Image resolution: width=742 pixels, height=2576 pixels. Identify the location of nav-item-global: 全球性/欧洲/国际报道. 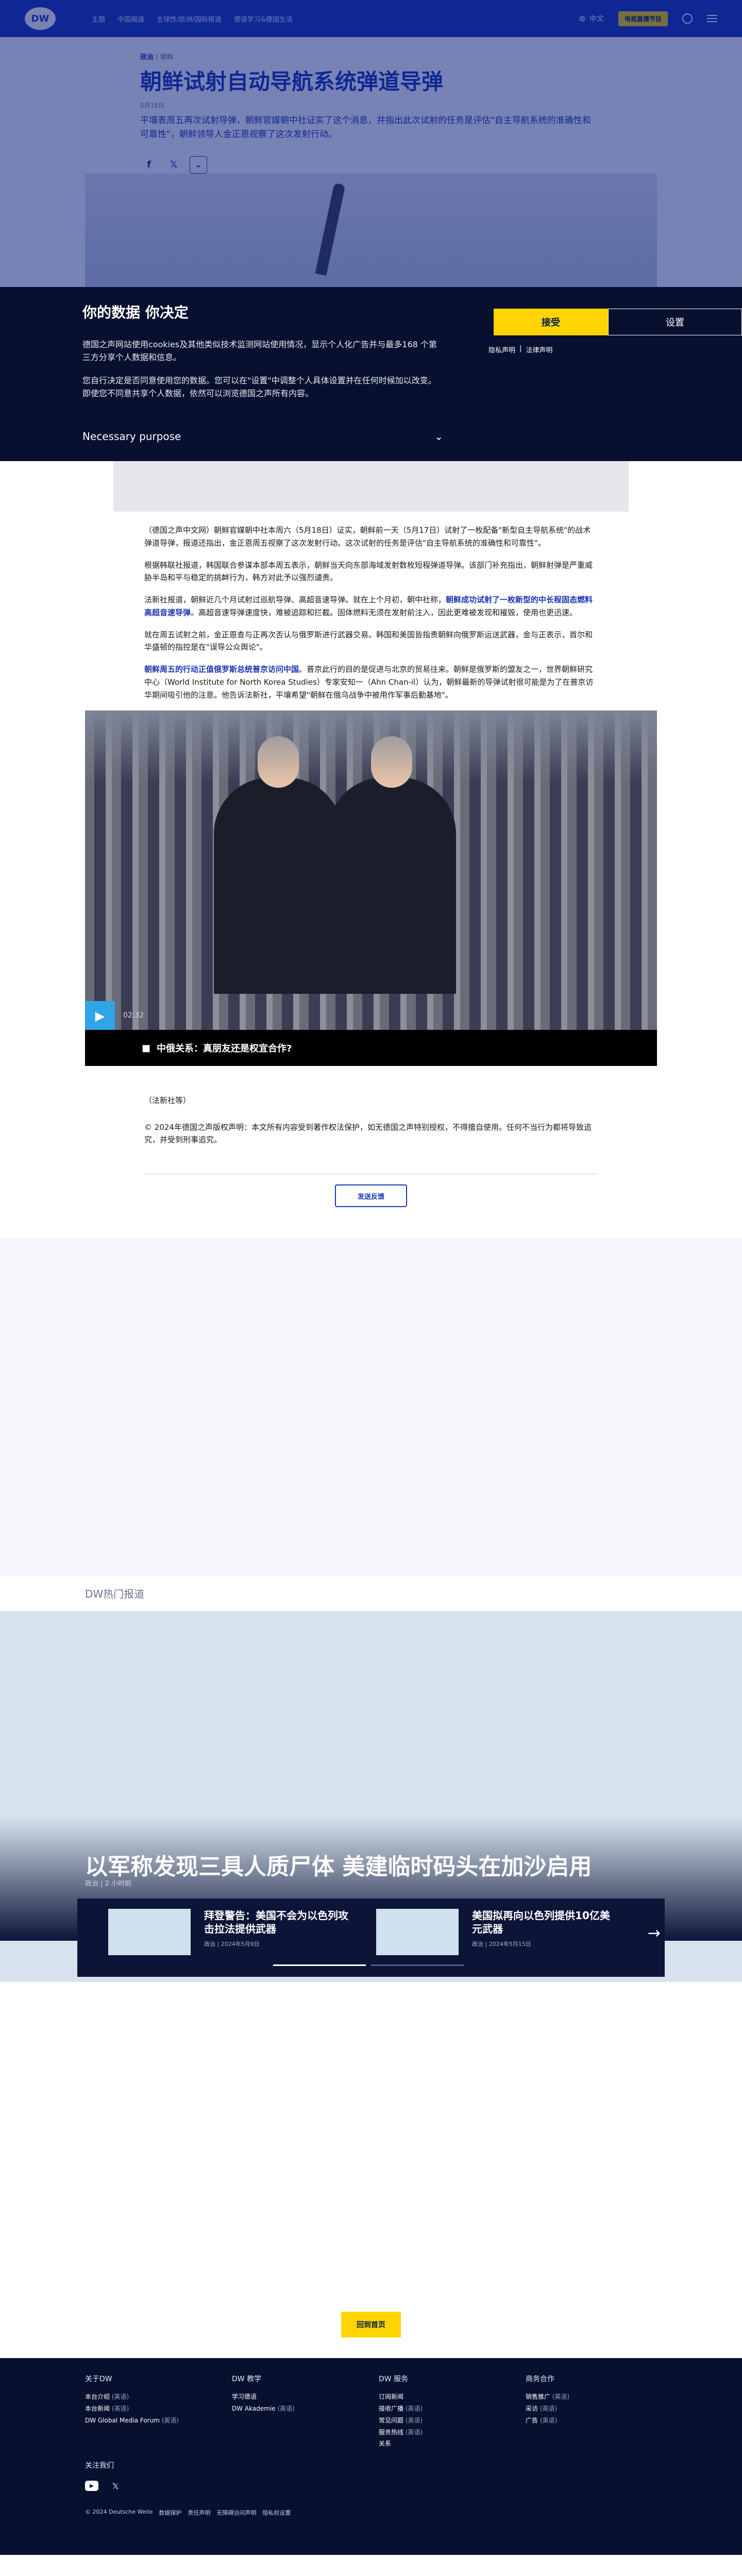
(189, 19).